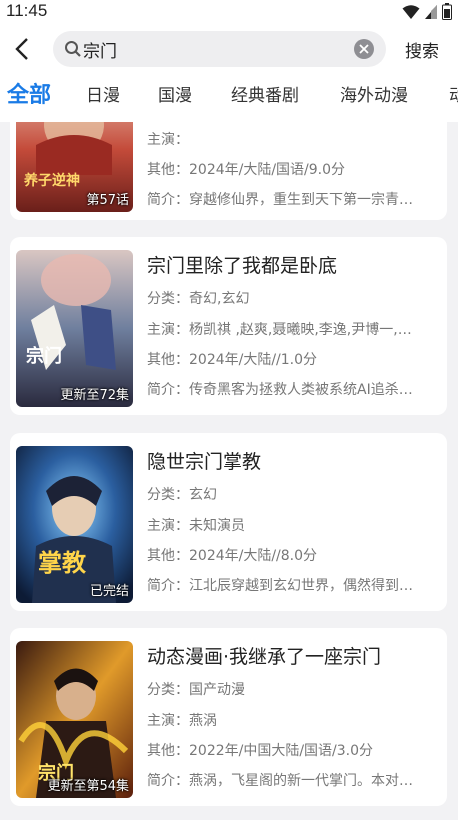  I want to click on signal-icon, so click(431, 11).